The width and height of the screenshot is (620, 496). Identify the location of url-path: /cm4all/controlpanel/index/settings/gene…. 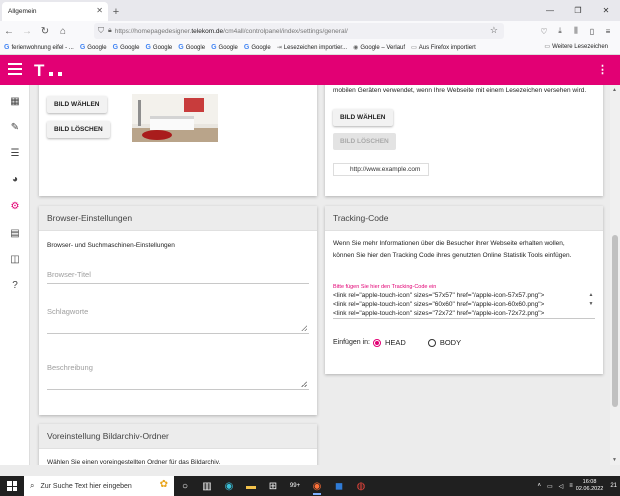
(285, 31).